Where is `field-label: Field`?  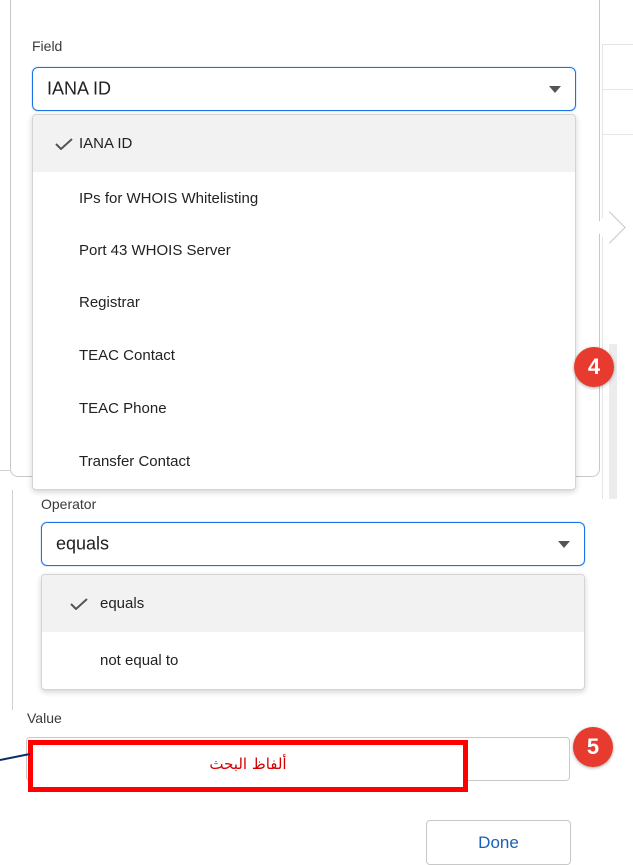
field-label: Field is located at coordinates (47, 46).